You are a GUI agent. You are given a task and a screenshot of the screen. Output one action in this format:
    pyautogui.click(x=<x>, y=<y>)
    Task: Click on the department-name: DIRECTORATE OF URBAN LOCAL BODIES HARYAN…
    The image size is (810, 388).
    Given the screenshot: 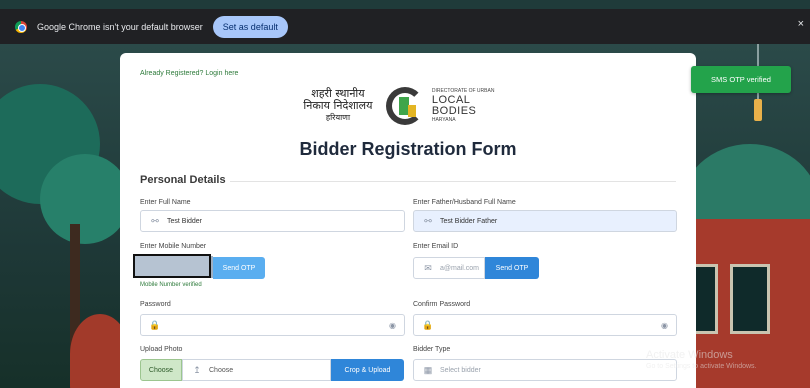 What is the action you would take?
    pyautogui.click(x=475, y=106)
    